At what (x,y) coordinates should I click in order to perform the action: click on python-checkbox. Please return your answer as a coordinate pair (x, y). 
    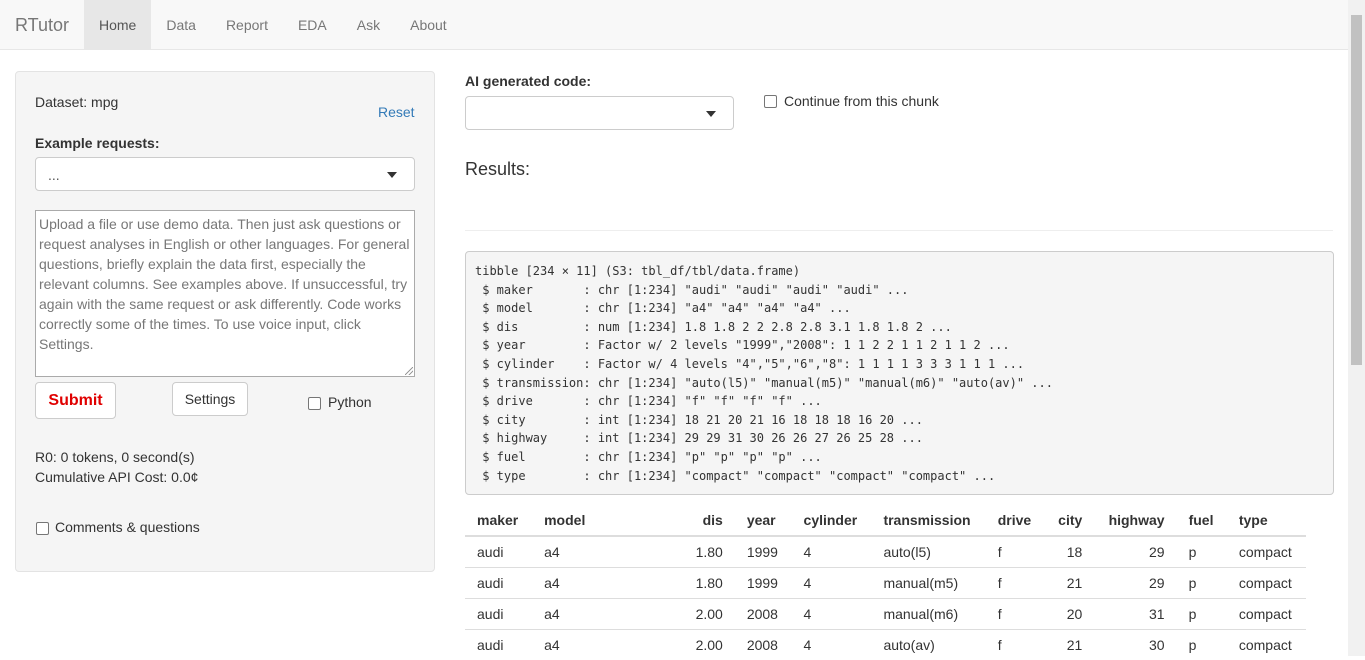
    Looking at the image, I should click on (314, 403).